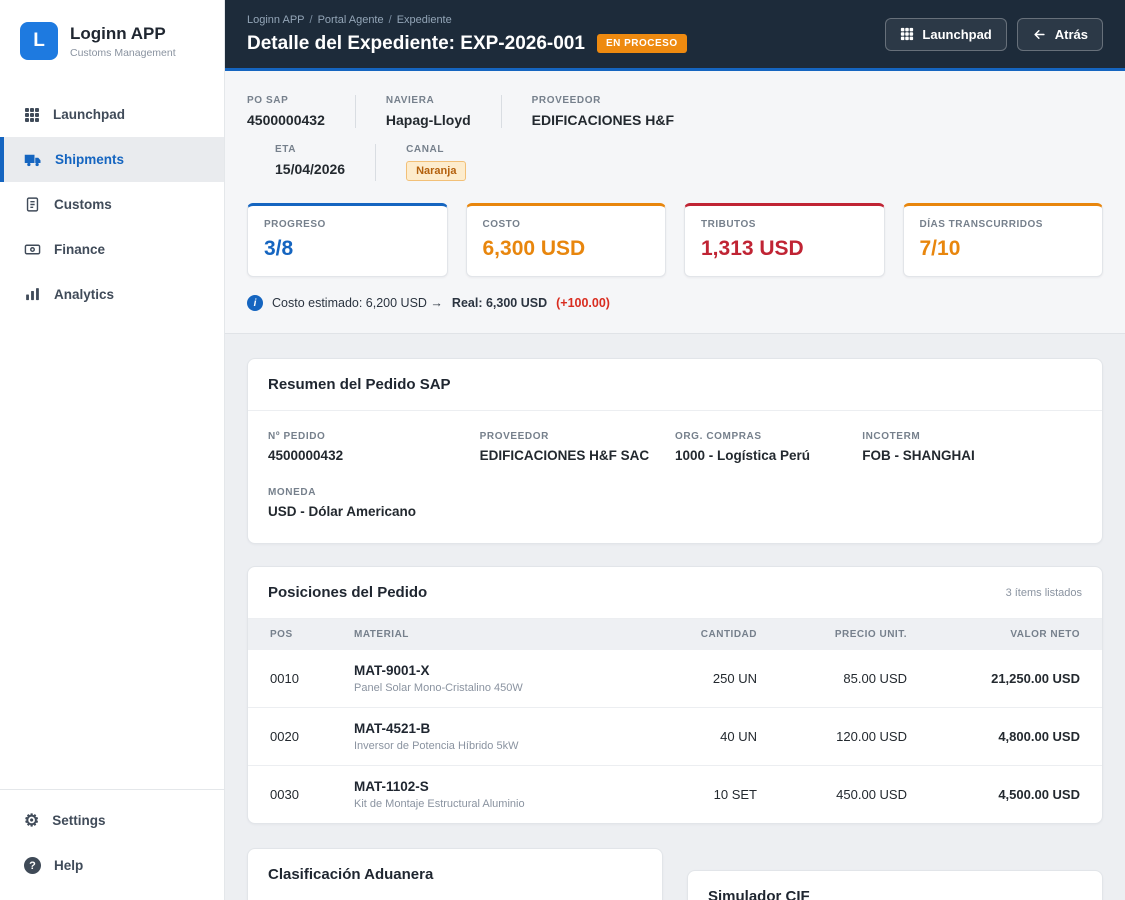 The width and height of the screenshot is (1125, 900). Describe the element at coordinates (392, 670) in the screenshot. I see `material-code: MAT-9001-X` at that location.